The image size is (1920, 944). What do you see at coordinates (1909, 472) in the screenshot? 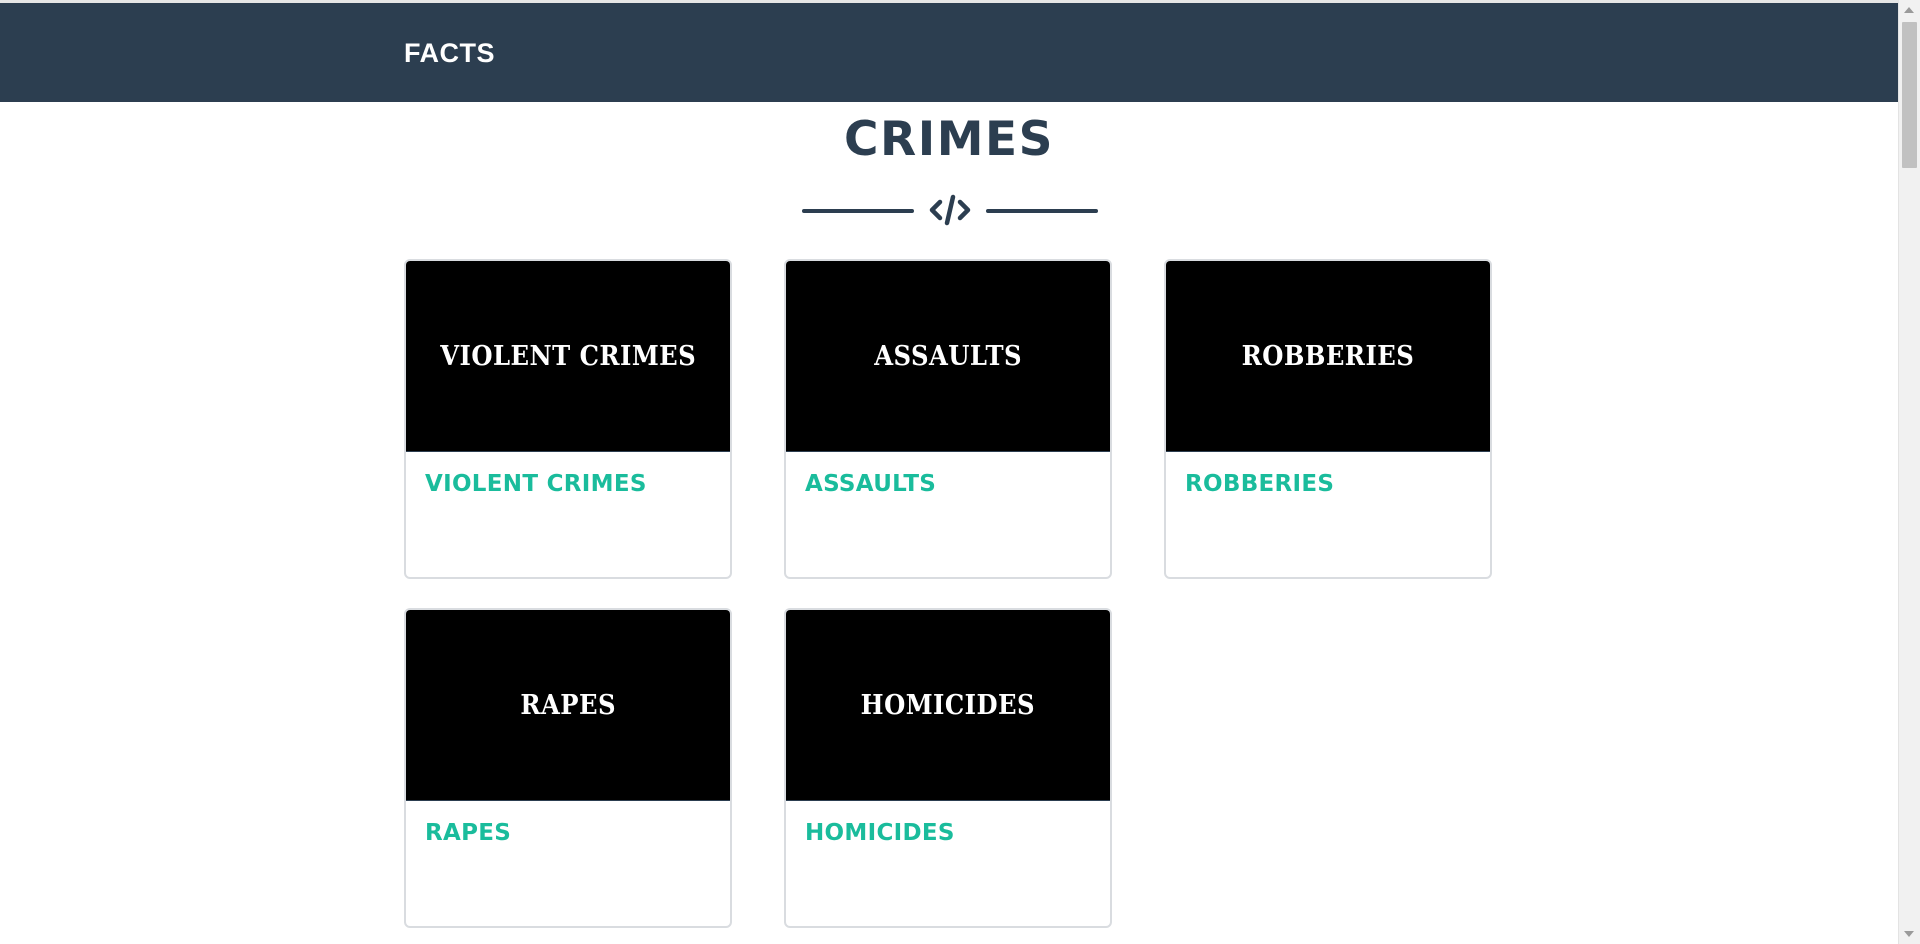
I see `vertical-scrollbar` at bounding box center [1909, 472].